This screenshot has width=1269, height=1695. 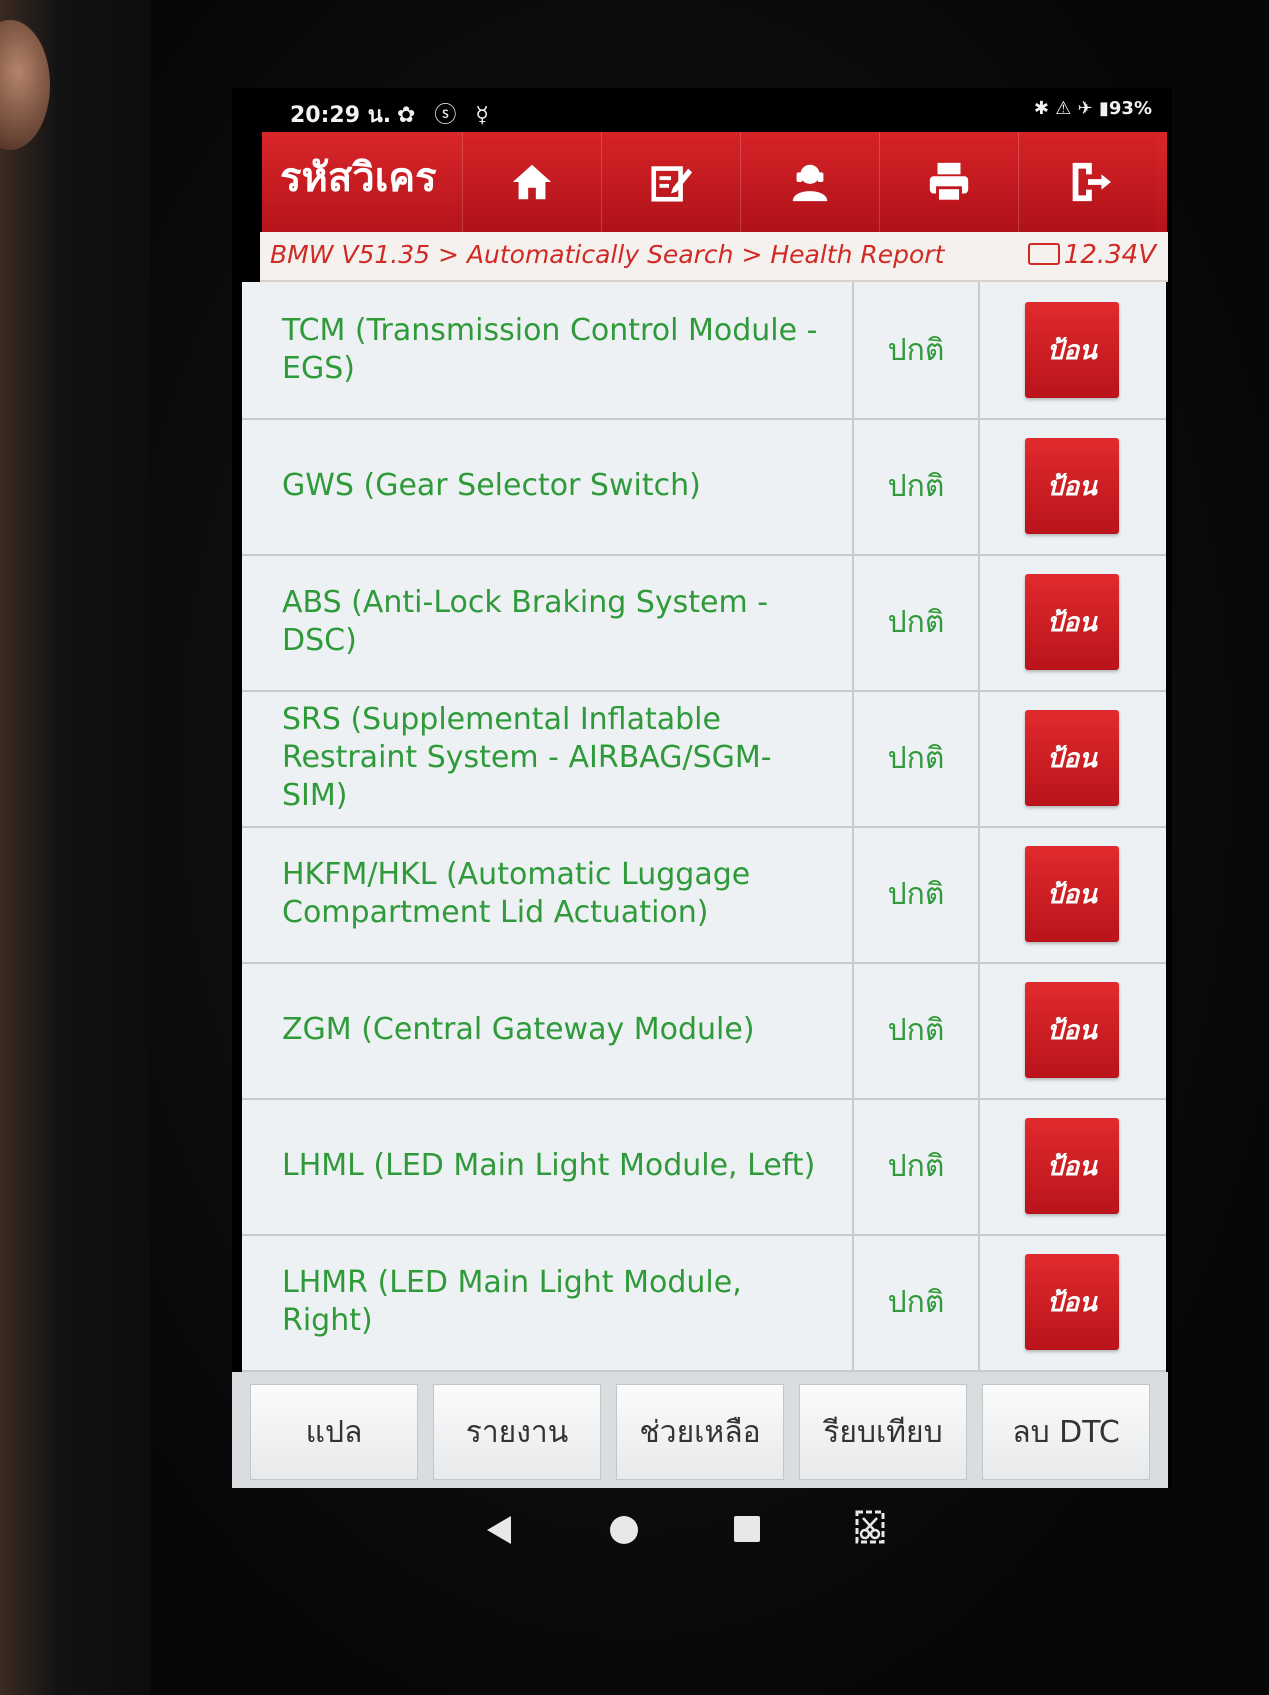 I want to click on module-name: ABS (Anti-Lock Braking System - DSC), so click(x=548, y=622).